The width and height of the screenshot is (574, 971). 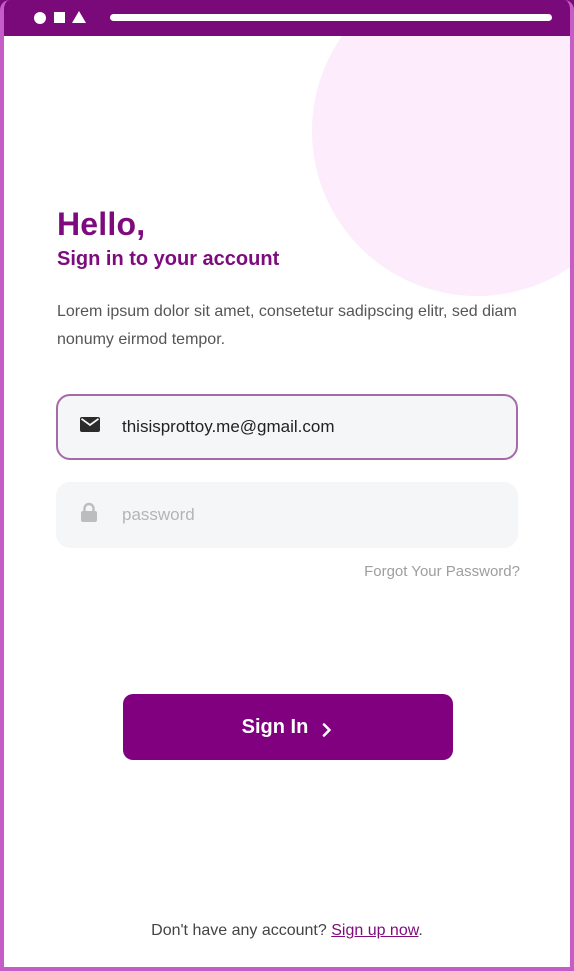 What do you see at coordinates (40, 18) in the screenshot?
I see `circle-icon` at bounding box center [40, 18].